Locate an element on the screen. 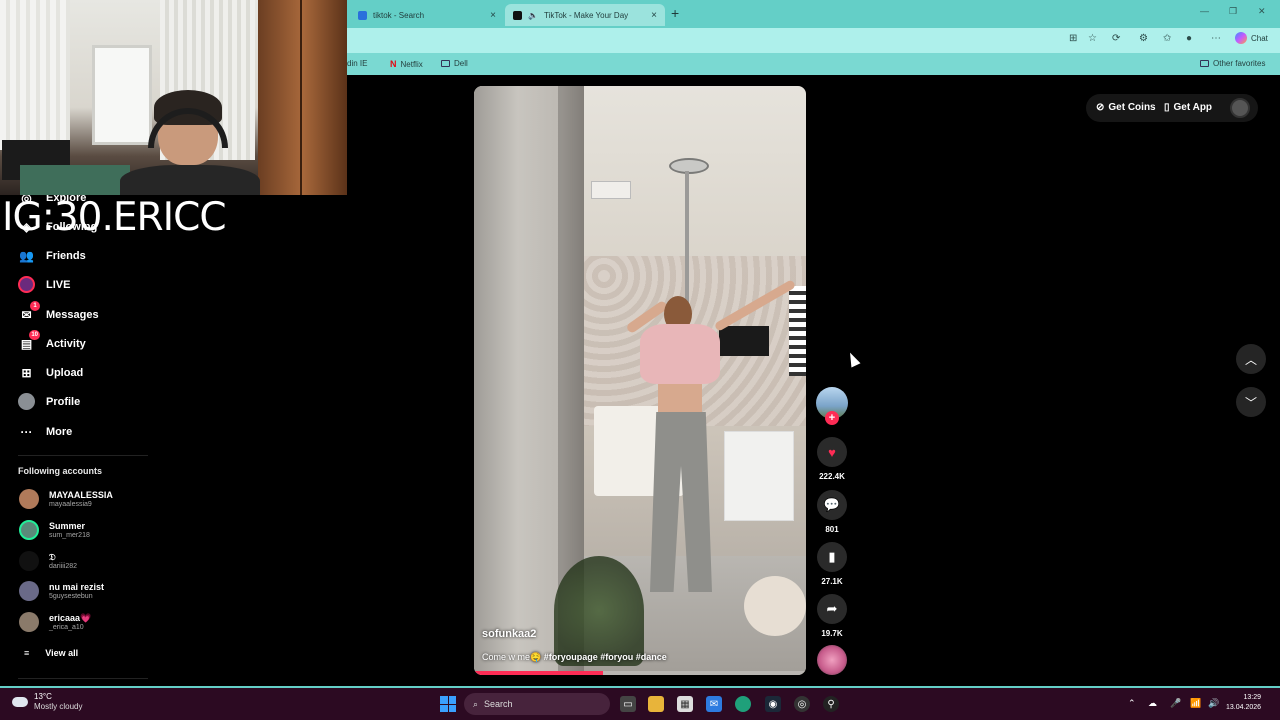 The height and width of the screenshot is (720, 1280). video-progress-bar is located at coordinates (640, 673).